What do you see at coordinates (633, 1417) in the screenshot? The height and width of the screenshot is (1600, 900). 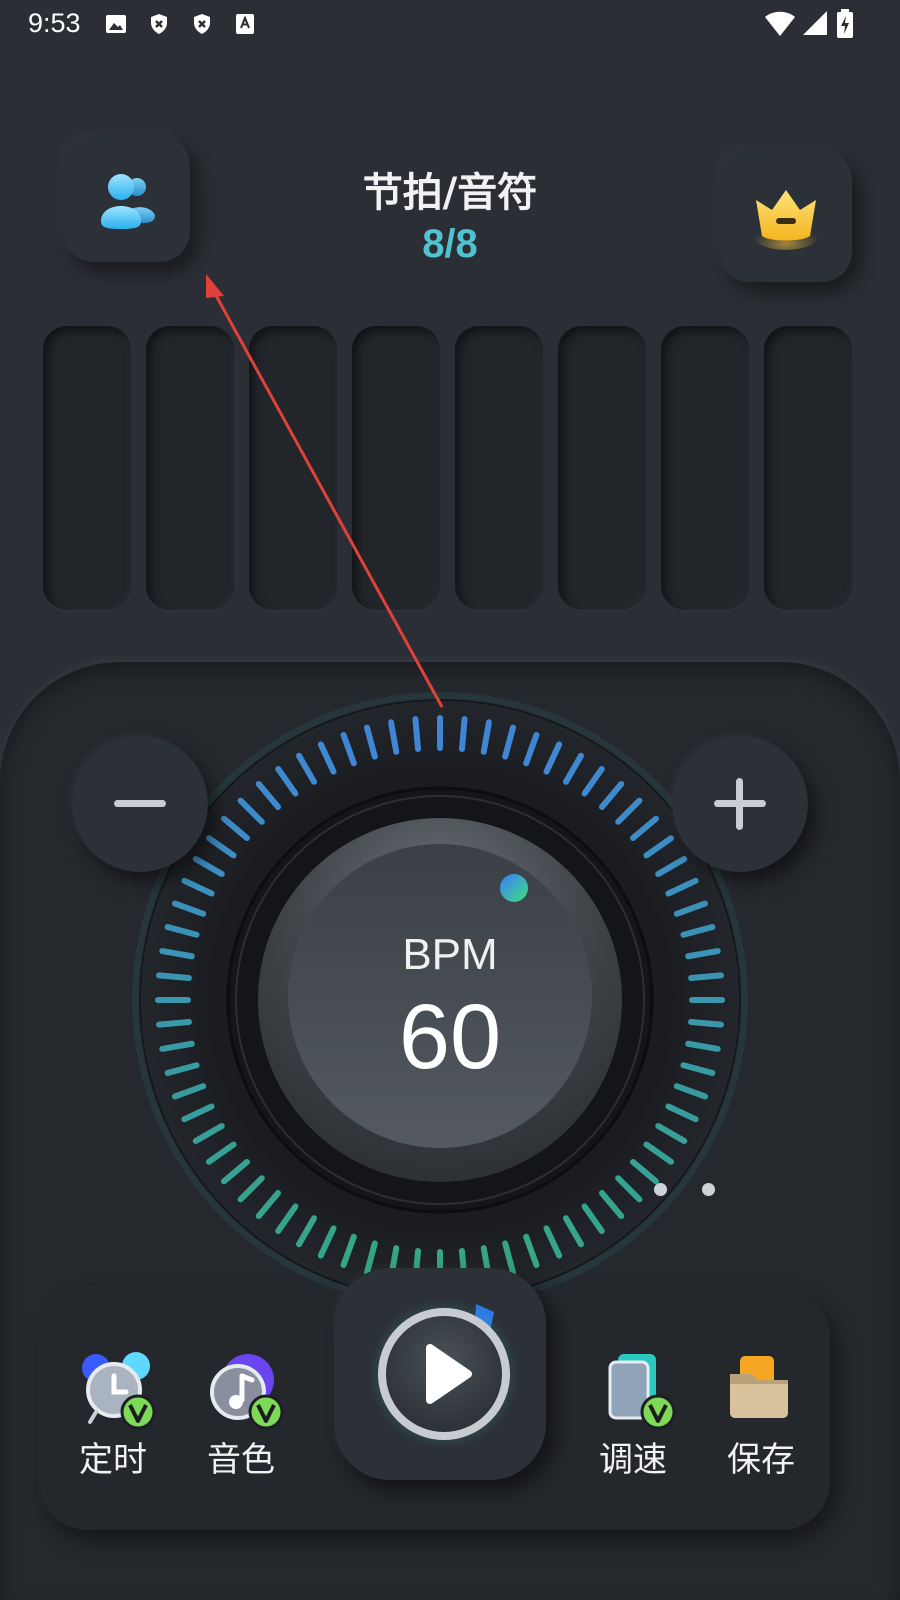 I see `speed-button: 调速` at bounding box center [633, 1417].